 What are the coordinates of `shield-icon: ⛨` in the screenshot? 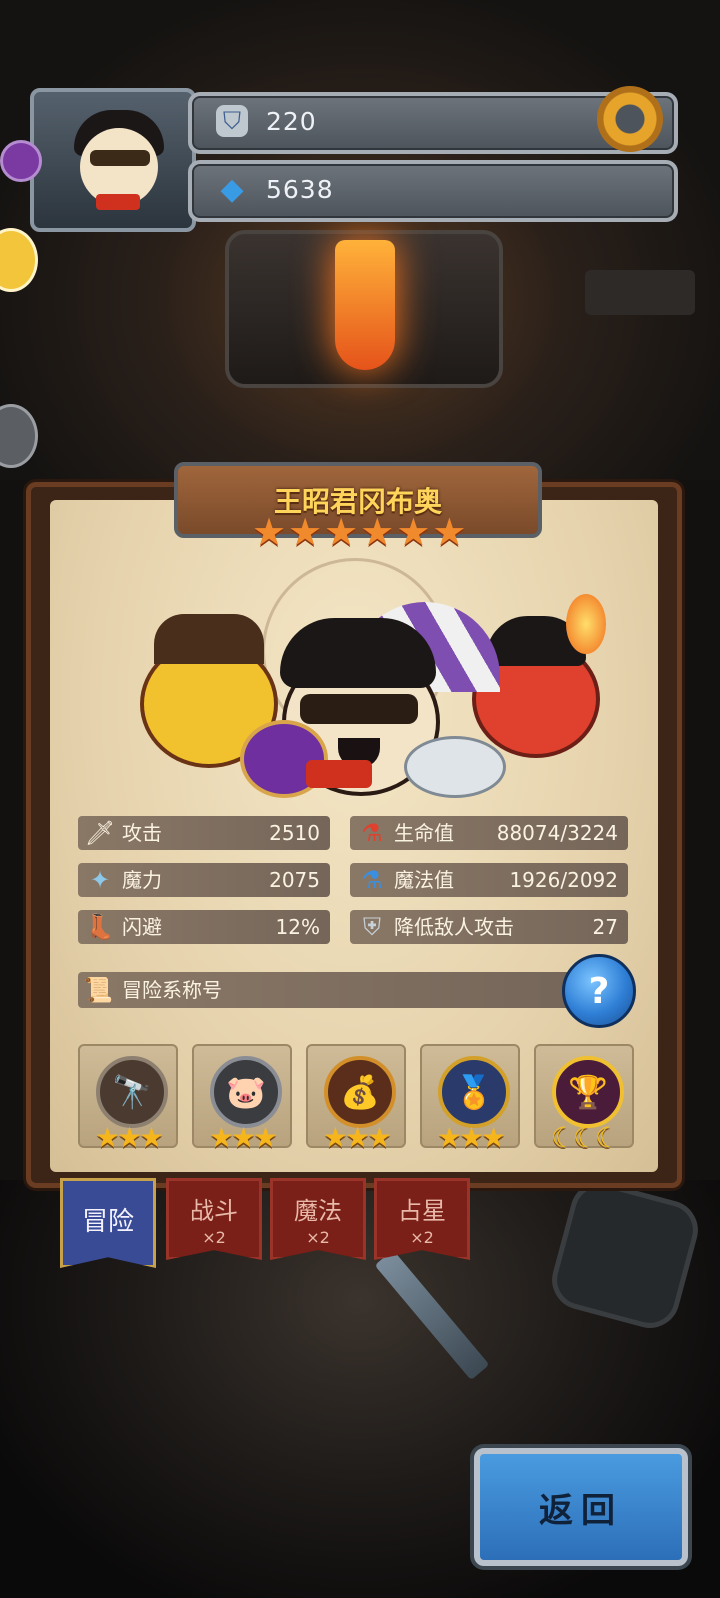 It's located at (372, 927).